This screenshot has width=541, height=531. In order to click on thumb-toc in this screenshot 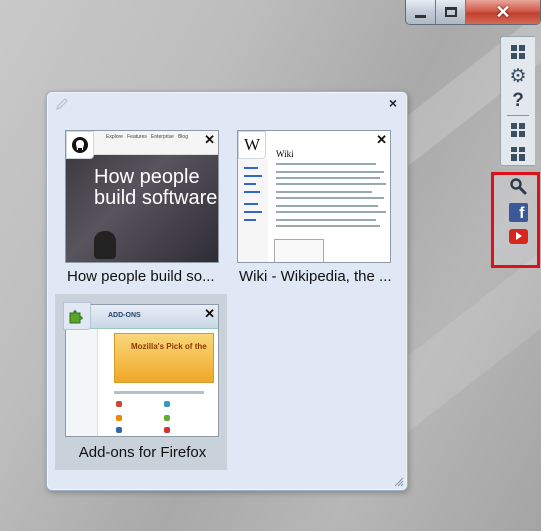, I will do `click(299, 250)`.